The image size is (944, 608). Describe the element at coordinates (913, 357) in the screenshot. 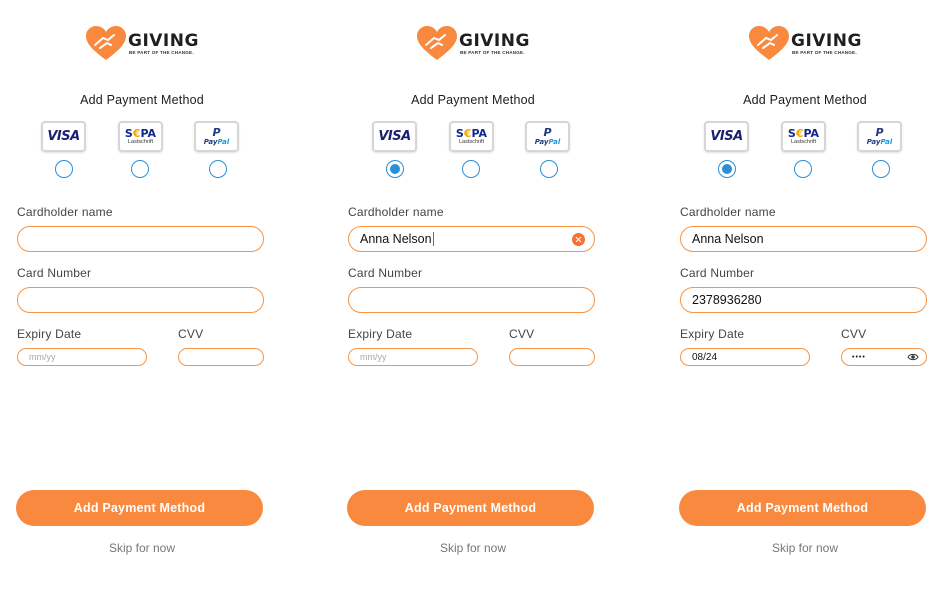

I see `eye-icon` at that location.